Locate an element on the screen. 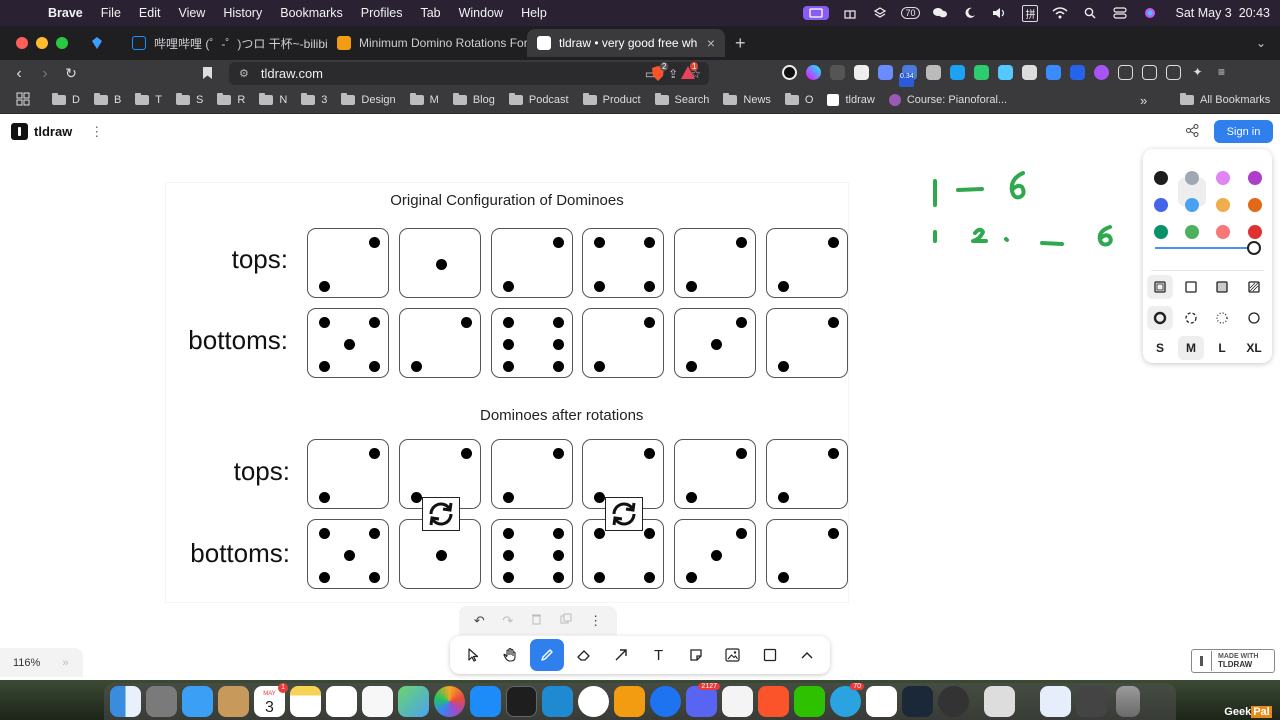 This screenshot has height=720, width=1280. vlc-icon is located at coordinates (629, 701).